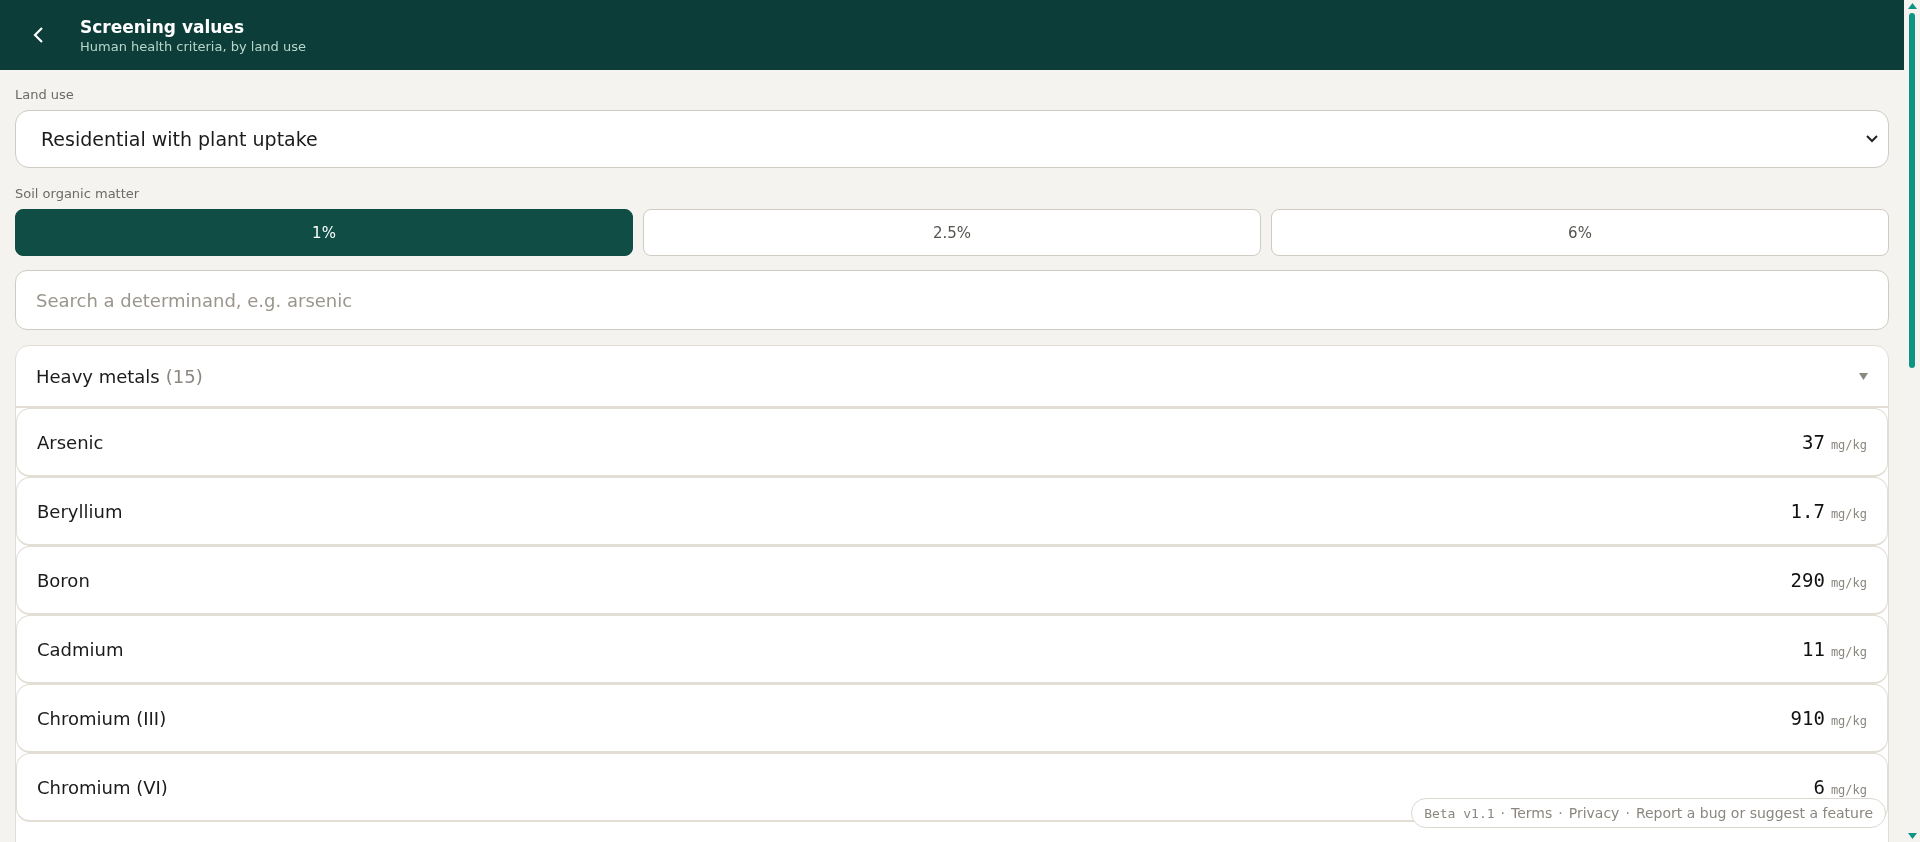 The width and height of the screenshot is (1920, 842). What do you see at coordinates (102, 718) in the screenshot?
I see `determinand-name: Chromium (III)` at bounding box center [102, 718].